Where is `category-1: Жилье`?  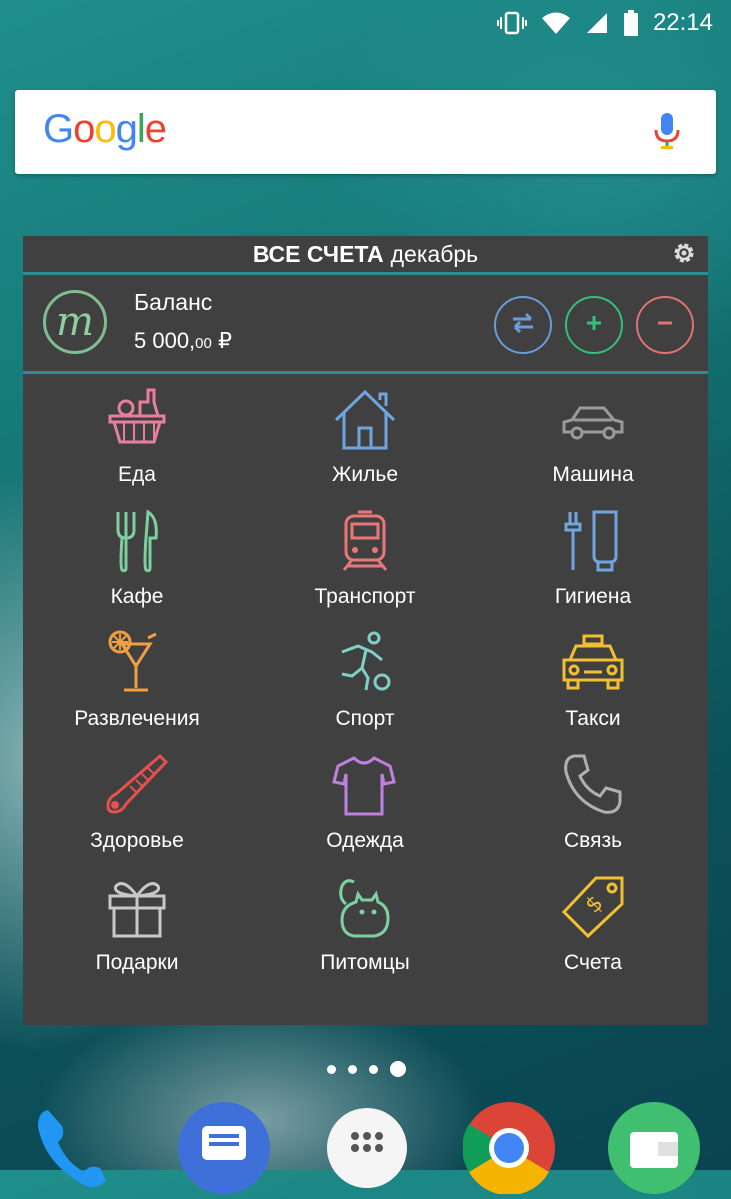
category-1: Жилье is located at coordinates (365, 447).